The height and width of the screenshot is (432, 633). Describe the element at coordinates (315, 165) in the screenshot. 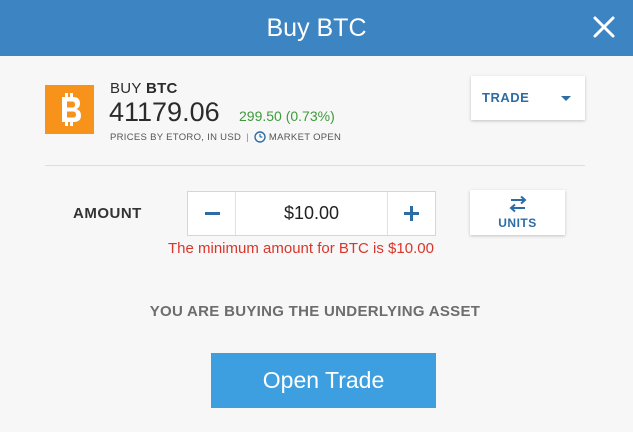

I see `divider` at that location.